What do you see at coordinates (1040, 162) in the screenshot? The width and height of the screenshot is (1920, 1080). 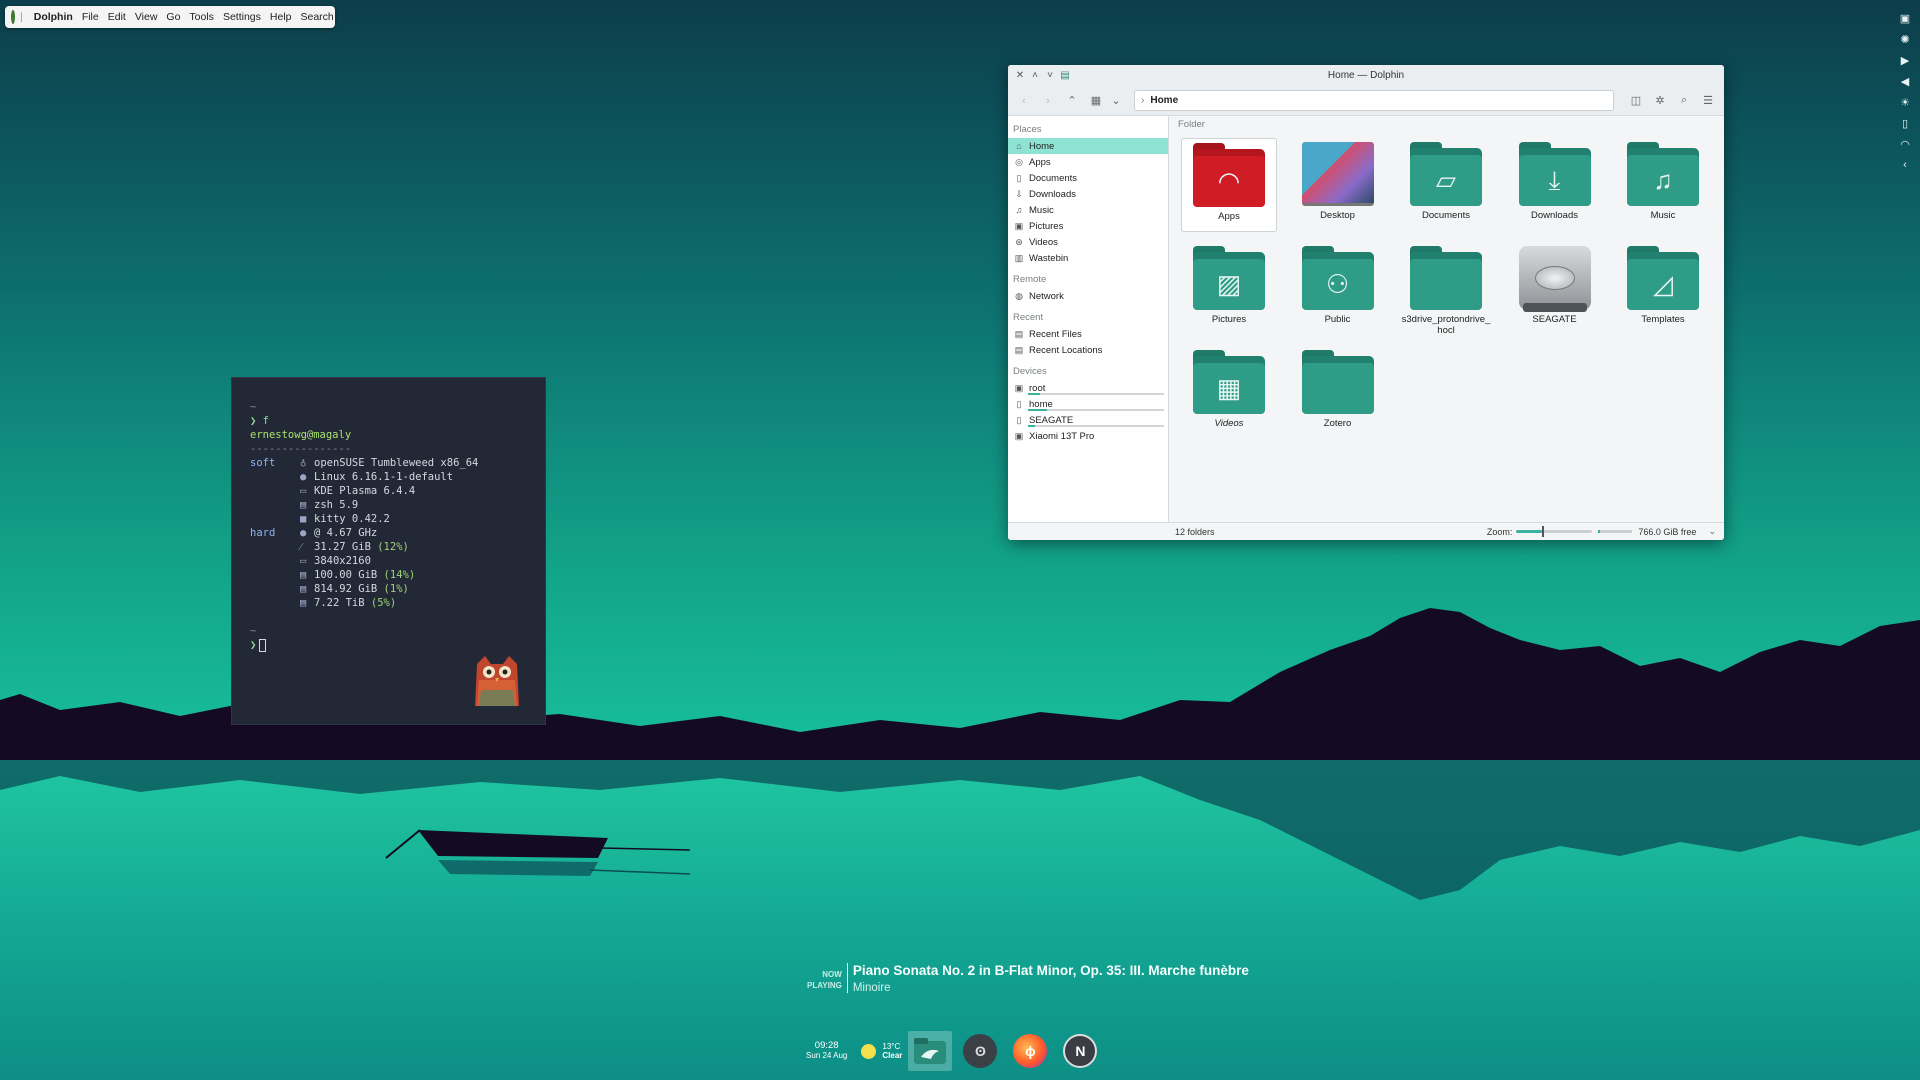 I see `sidebar-item-label: Apps` at bounding box center [1040, 162].